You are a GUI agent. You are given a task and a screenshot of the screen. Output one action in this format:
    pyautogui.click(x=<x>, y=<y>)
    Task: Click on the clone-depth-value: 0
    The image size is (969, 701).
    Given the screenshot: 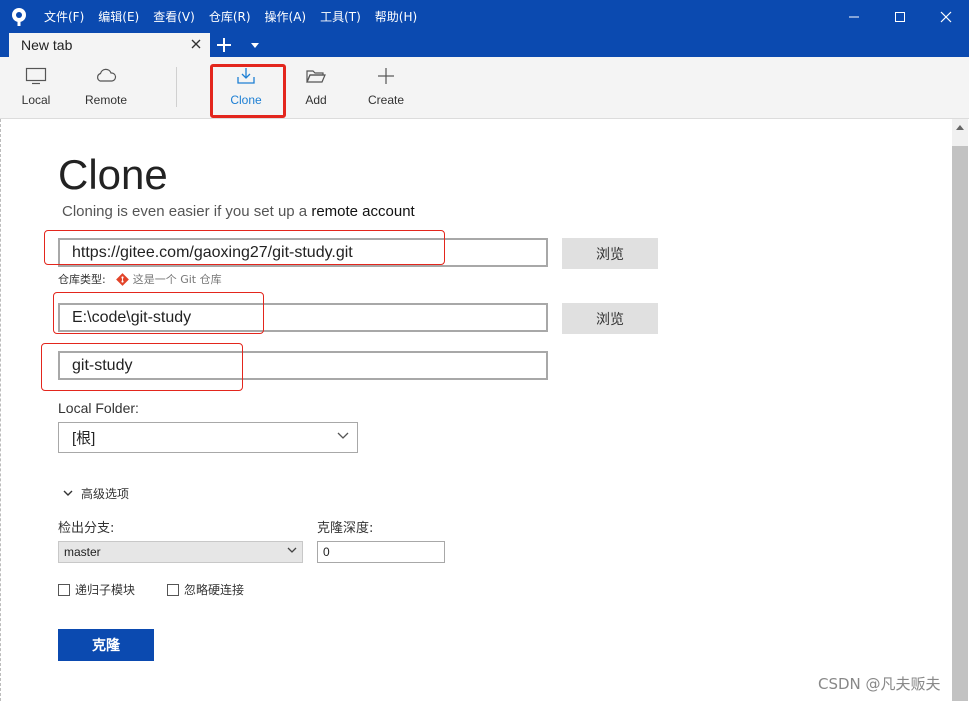 What is the action you would take?
    pyautogui.click(x=326, y=552)
    